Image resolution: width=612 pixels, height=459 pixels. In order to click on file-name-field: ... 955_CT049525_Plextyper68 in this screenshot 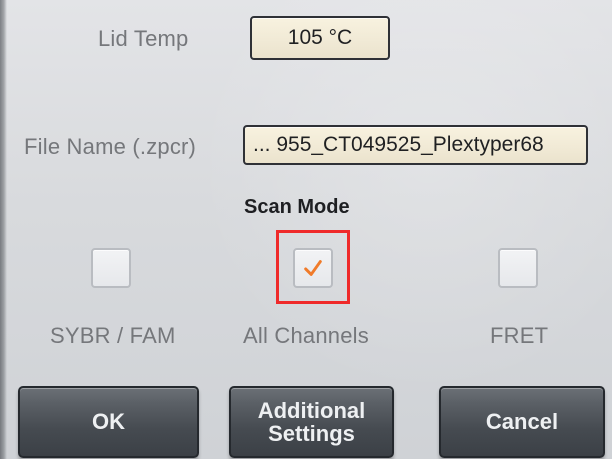, I will do `click(415, 145)`.